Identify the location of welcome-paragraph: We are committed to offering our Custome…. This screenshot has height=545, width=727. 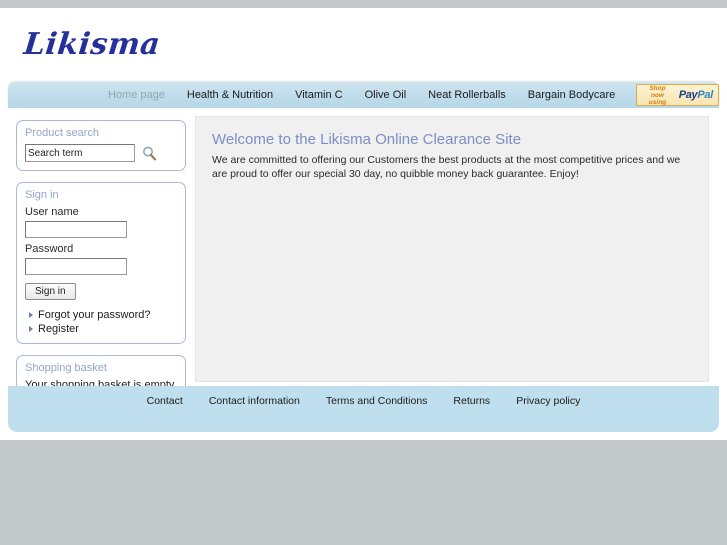
(446, 167).